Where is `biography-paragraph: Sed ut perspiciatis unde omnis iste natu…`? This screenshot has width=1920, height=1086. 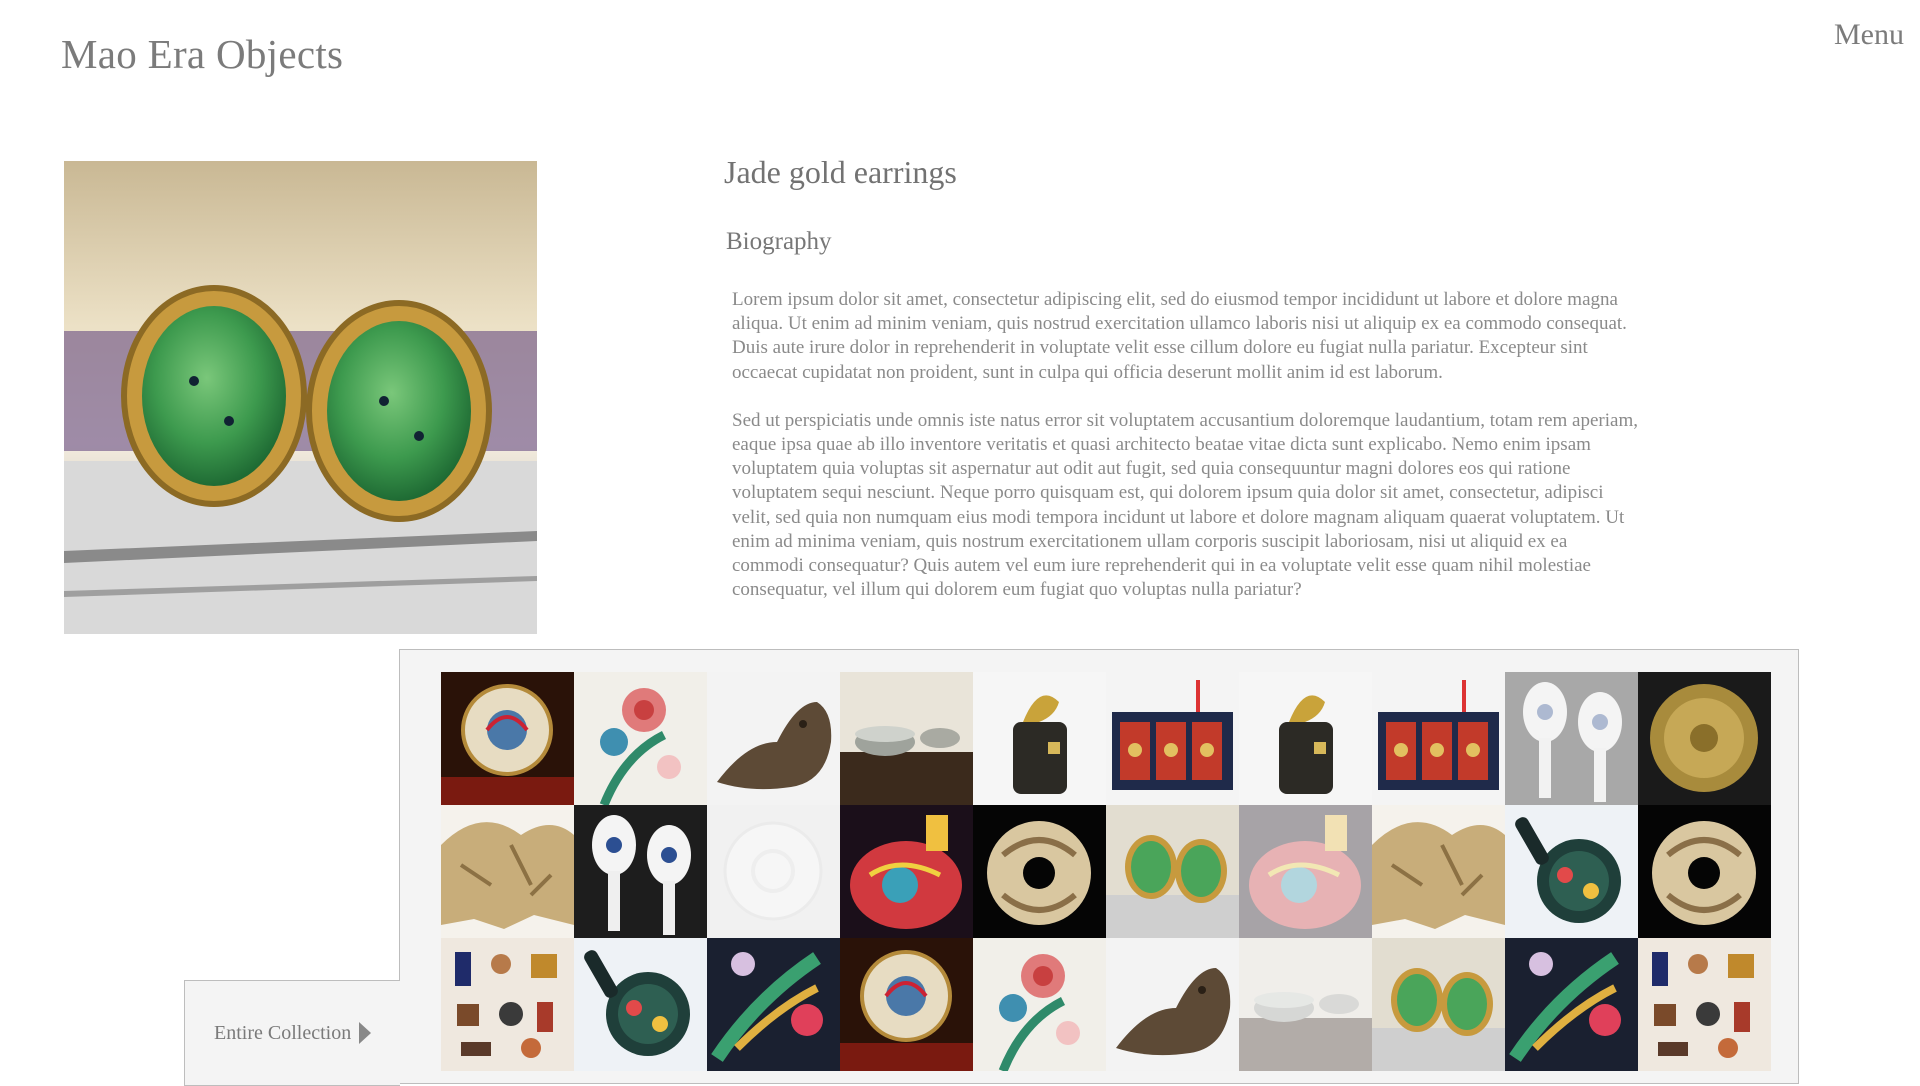
biography-paragraph: Sed ut perspiciatis unde omnis iste natu… is located at coordinates (1185, 505).